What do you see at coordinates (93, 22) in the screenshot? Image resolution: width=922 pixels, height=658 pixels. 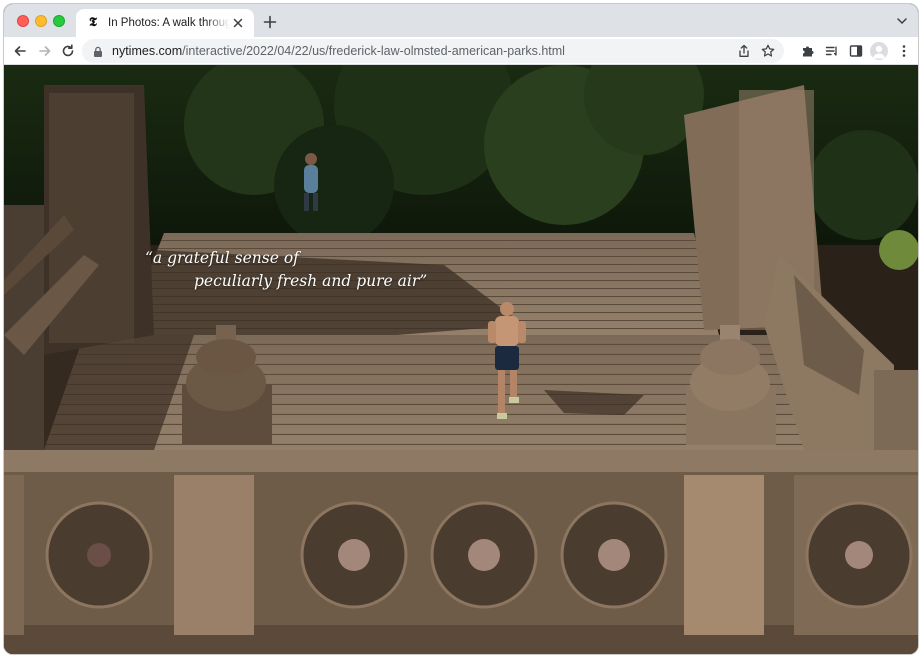 I see `nyt-favicon-icon: 𝕿` at bounding box center [93, 22].